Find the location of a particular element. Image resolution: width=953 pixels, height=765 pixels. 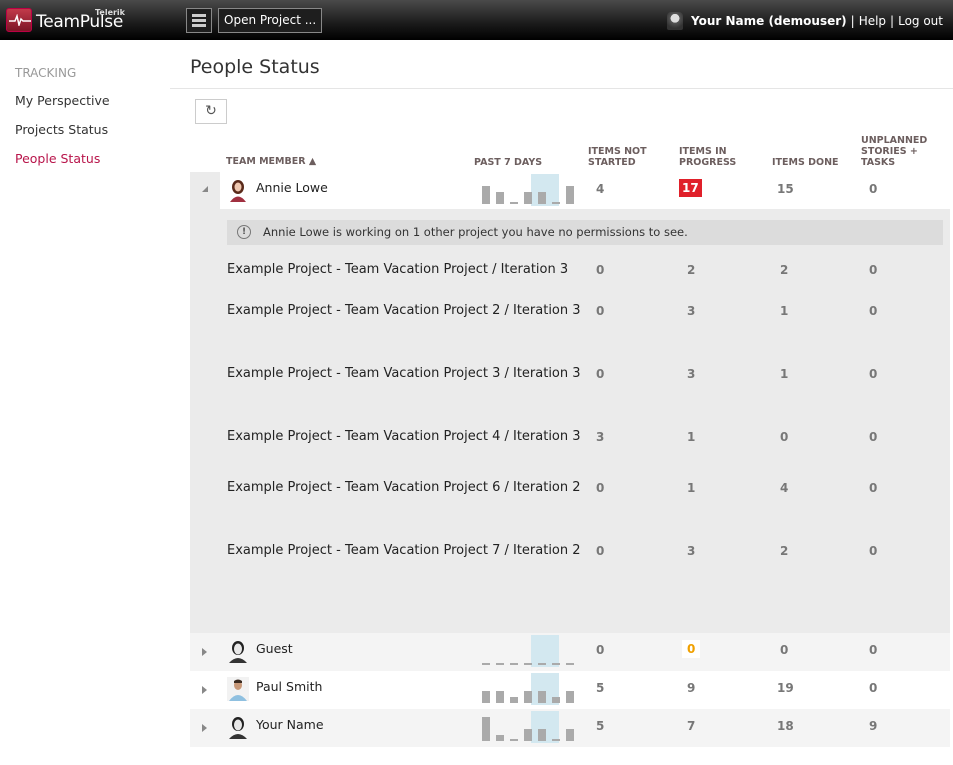

sidebar-heading-tracking: TRACKING is located at coordinates (46, 73).